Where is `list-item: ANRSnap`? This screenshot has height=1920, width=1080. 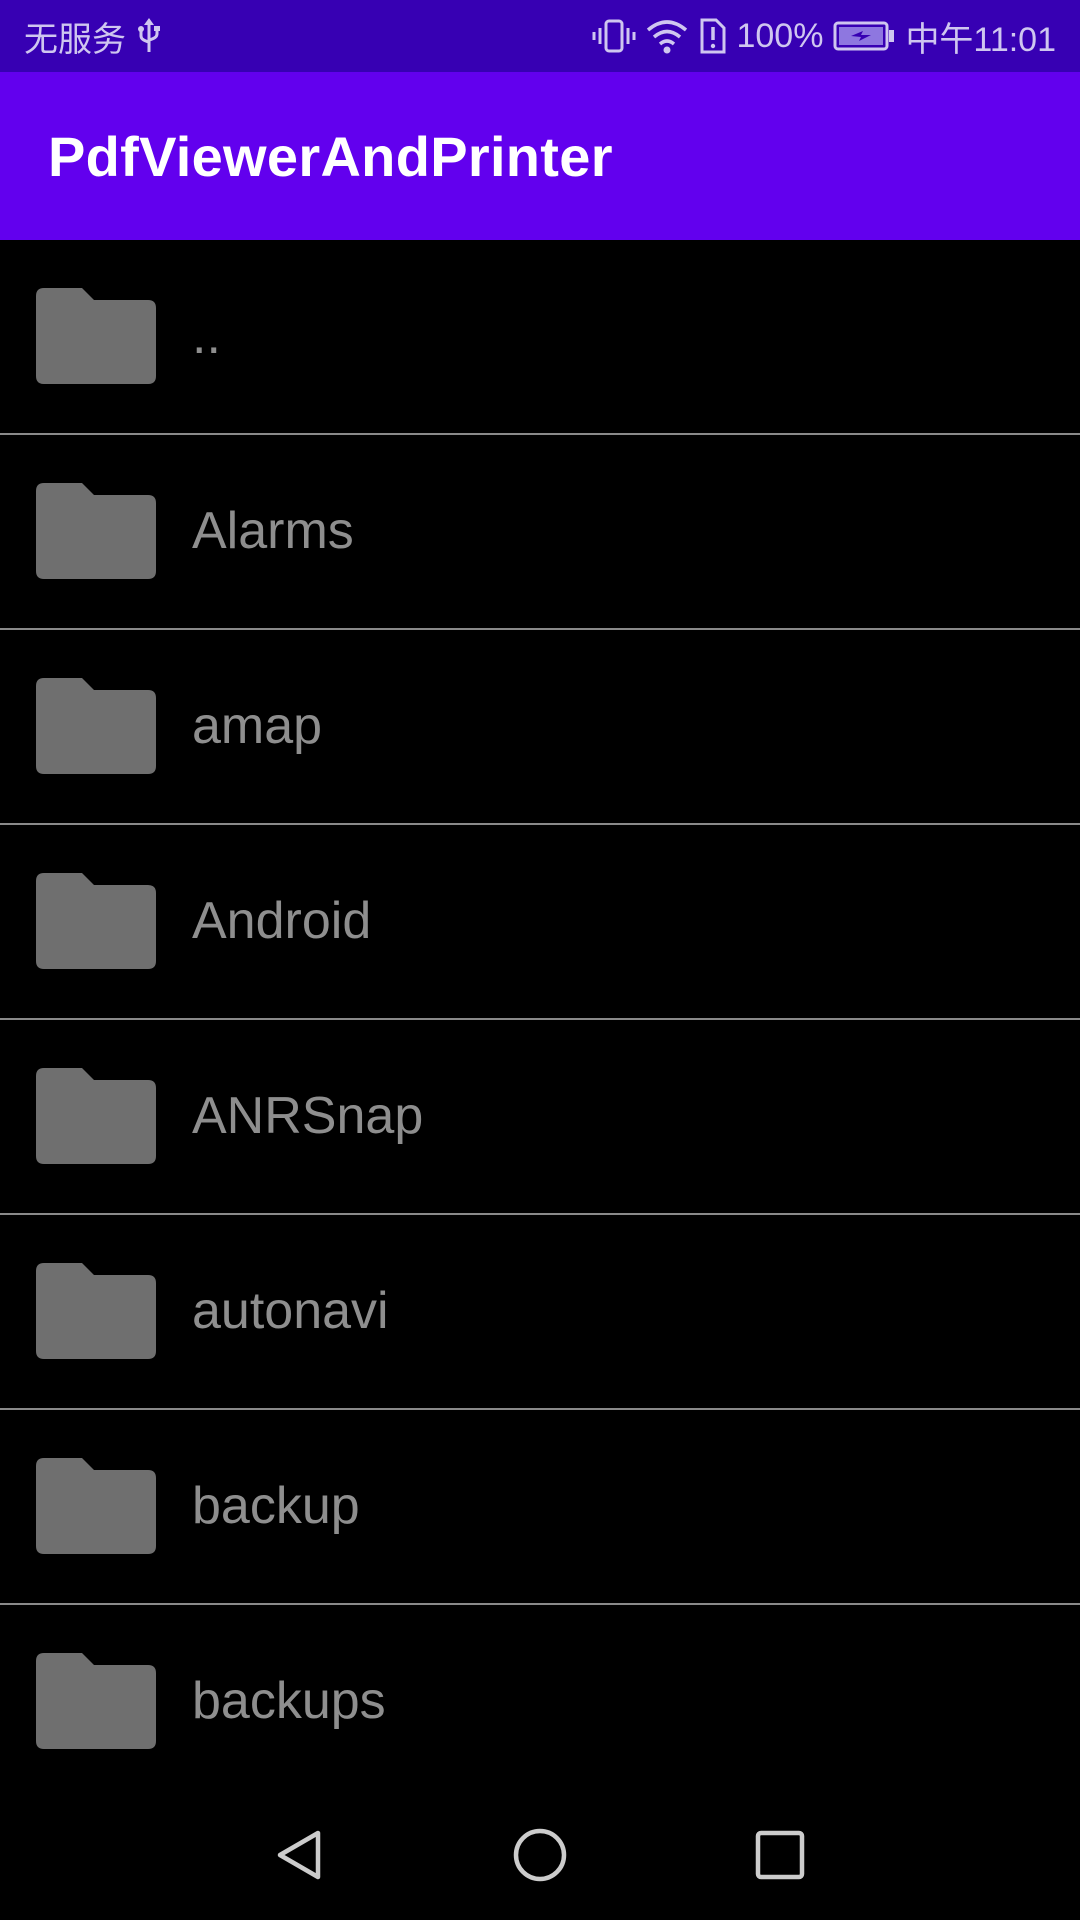
list-item: ANRSnap is located at coordinates (540, 1117).